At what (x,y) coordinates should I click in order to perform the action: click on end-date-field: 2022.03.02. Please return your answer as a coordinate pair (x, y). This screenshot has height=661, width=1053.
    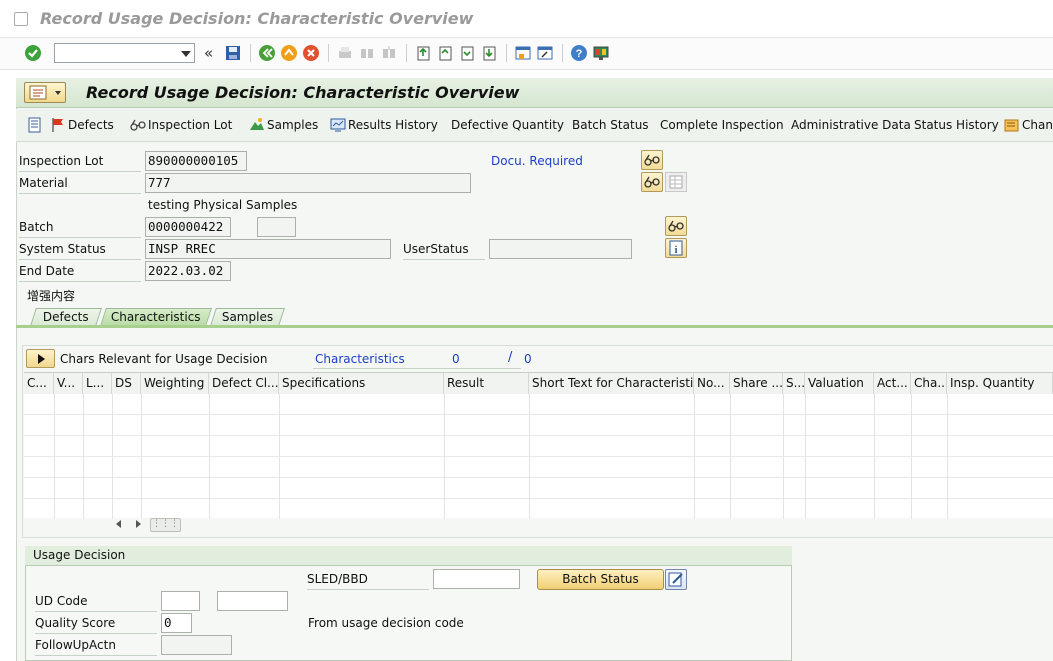
    Looking at the image, I should click on (188, 271).